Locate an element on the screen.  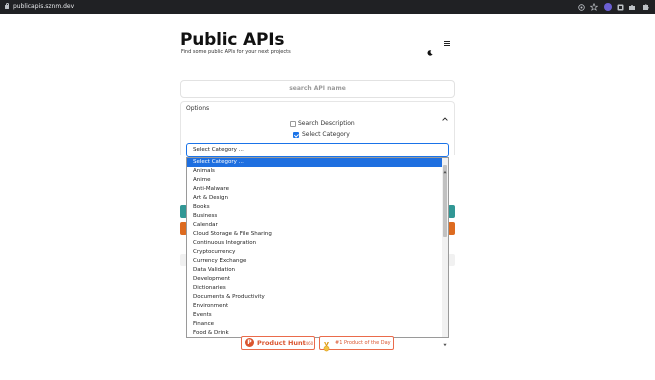
dropdown-option: Documents & Productivity is located at coordinates (315, 297).